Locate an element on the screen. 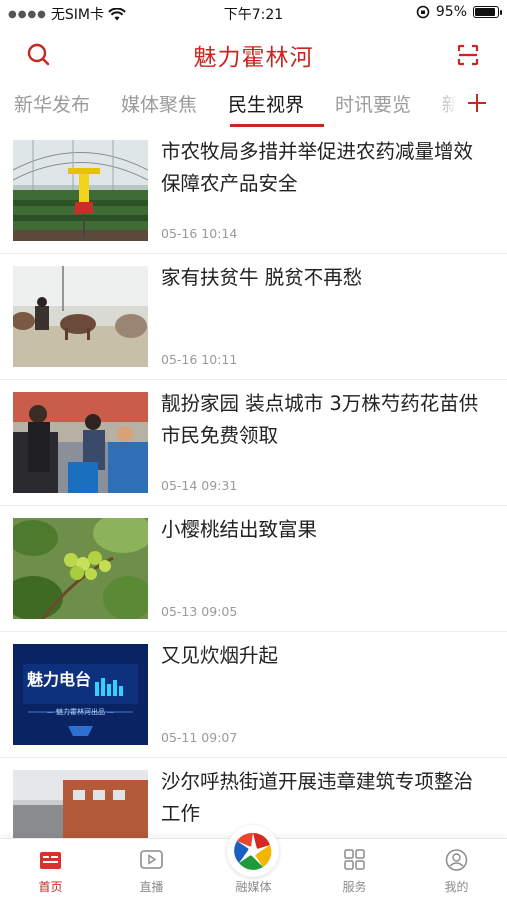  media-logo-button is located at coordinates (253, 851).